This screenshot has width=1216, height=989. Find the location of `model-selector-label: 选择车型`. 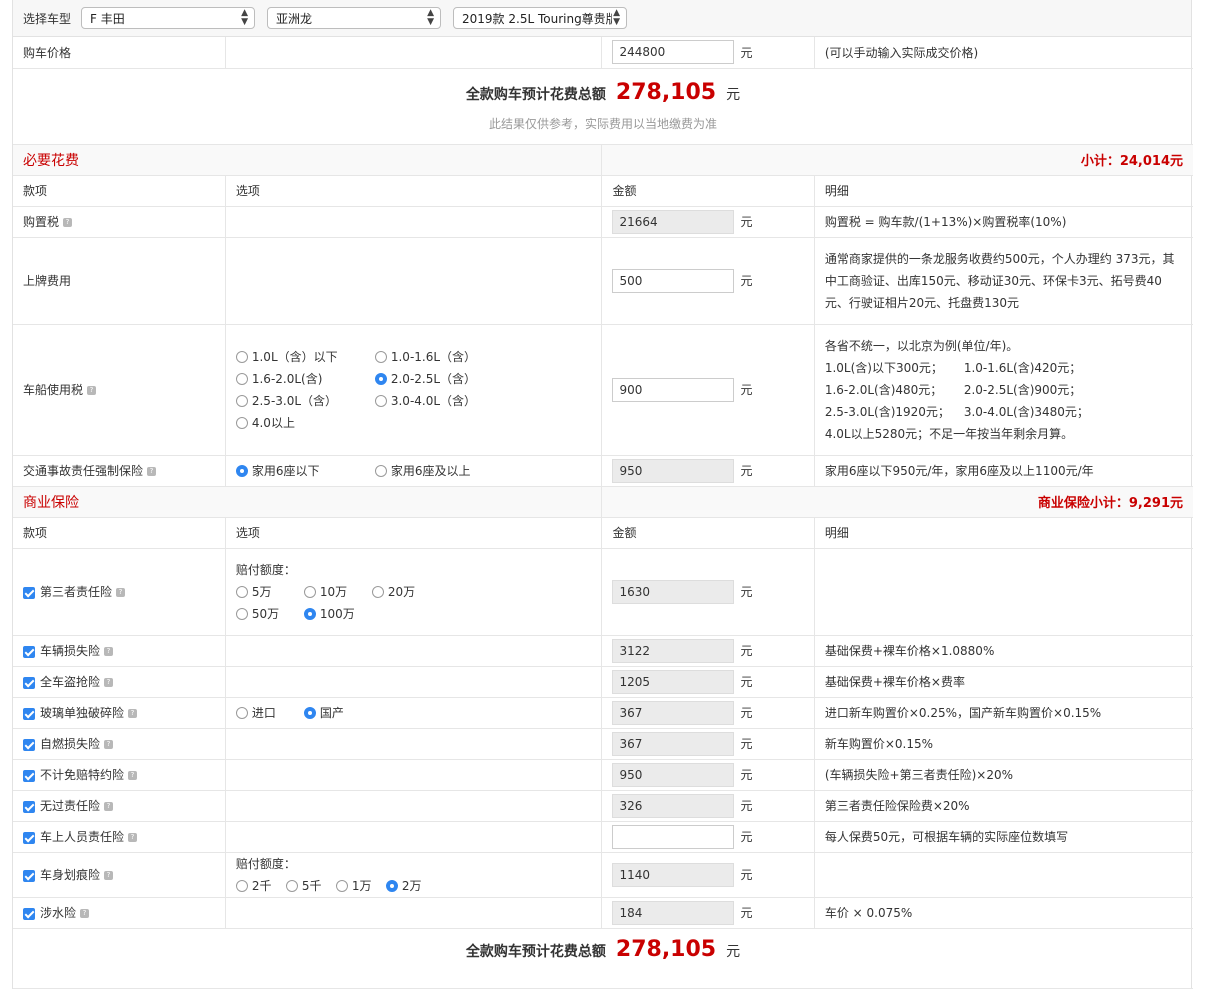

model-selector-label: 选择车型 is located at coordinates (47, 18).